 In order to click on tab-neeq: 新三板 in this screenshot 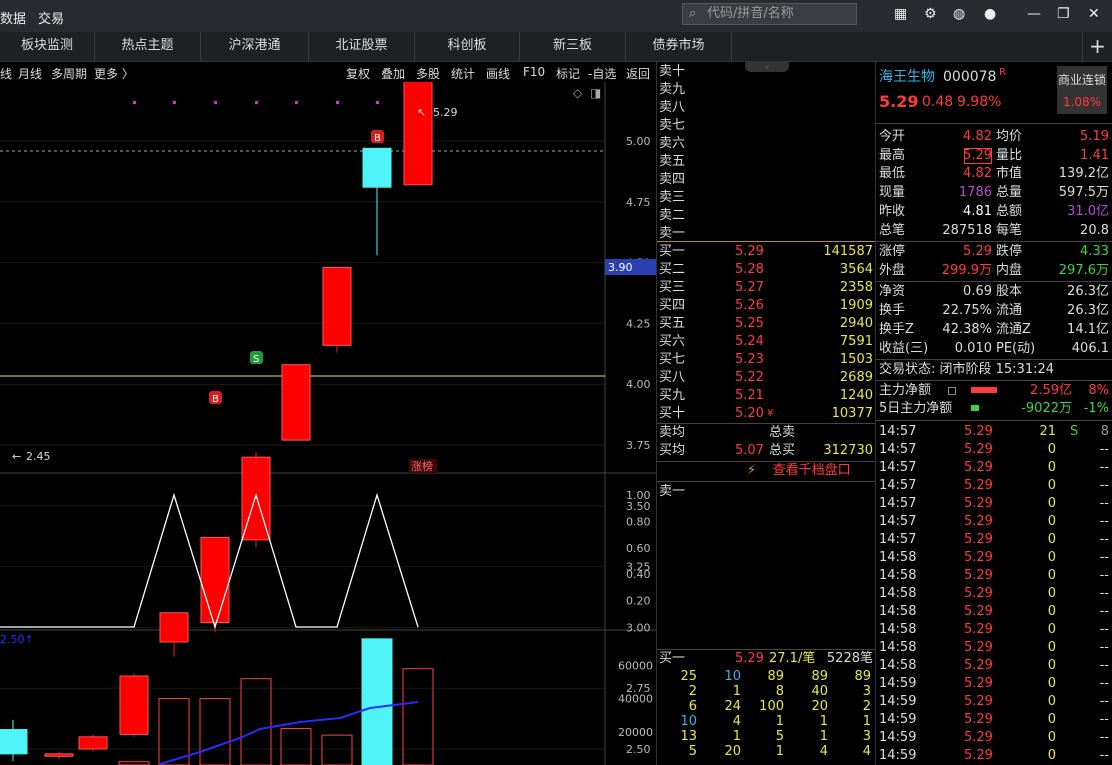, I will do `click(573, 47)`.